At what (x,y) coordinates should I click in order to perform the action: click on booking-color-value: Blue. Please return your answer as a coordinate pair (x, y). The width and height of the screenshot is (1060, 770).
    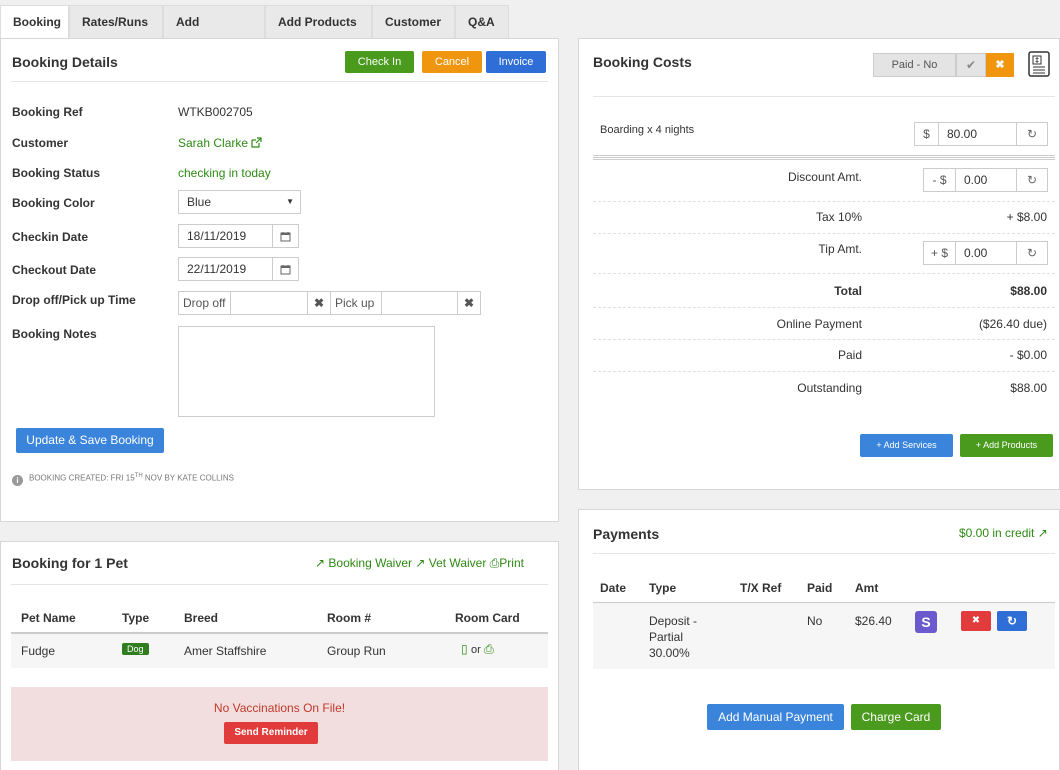
    Looking at the image, I should click on (199, 202).